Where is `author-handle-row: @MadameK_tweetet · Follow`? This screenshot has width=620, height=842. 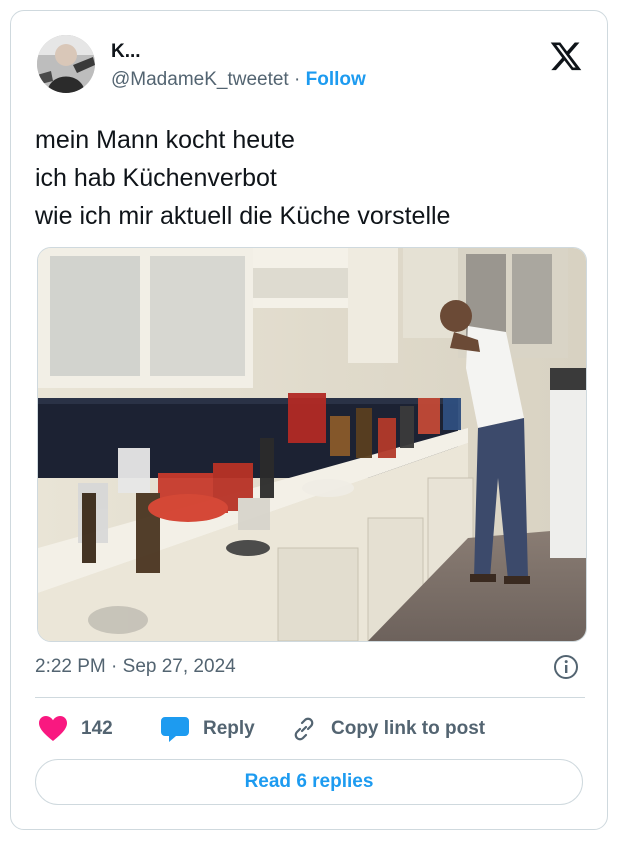
author-handle-row: @MadameK_tweetet · Follow is located at coordinates (238, 80).